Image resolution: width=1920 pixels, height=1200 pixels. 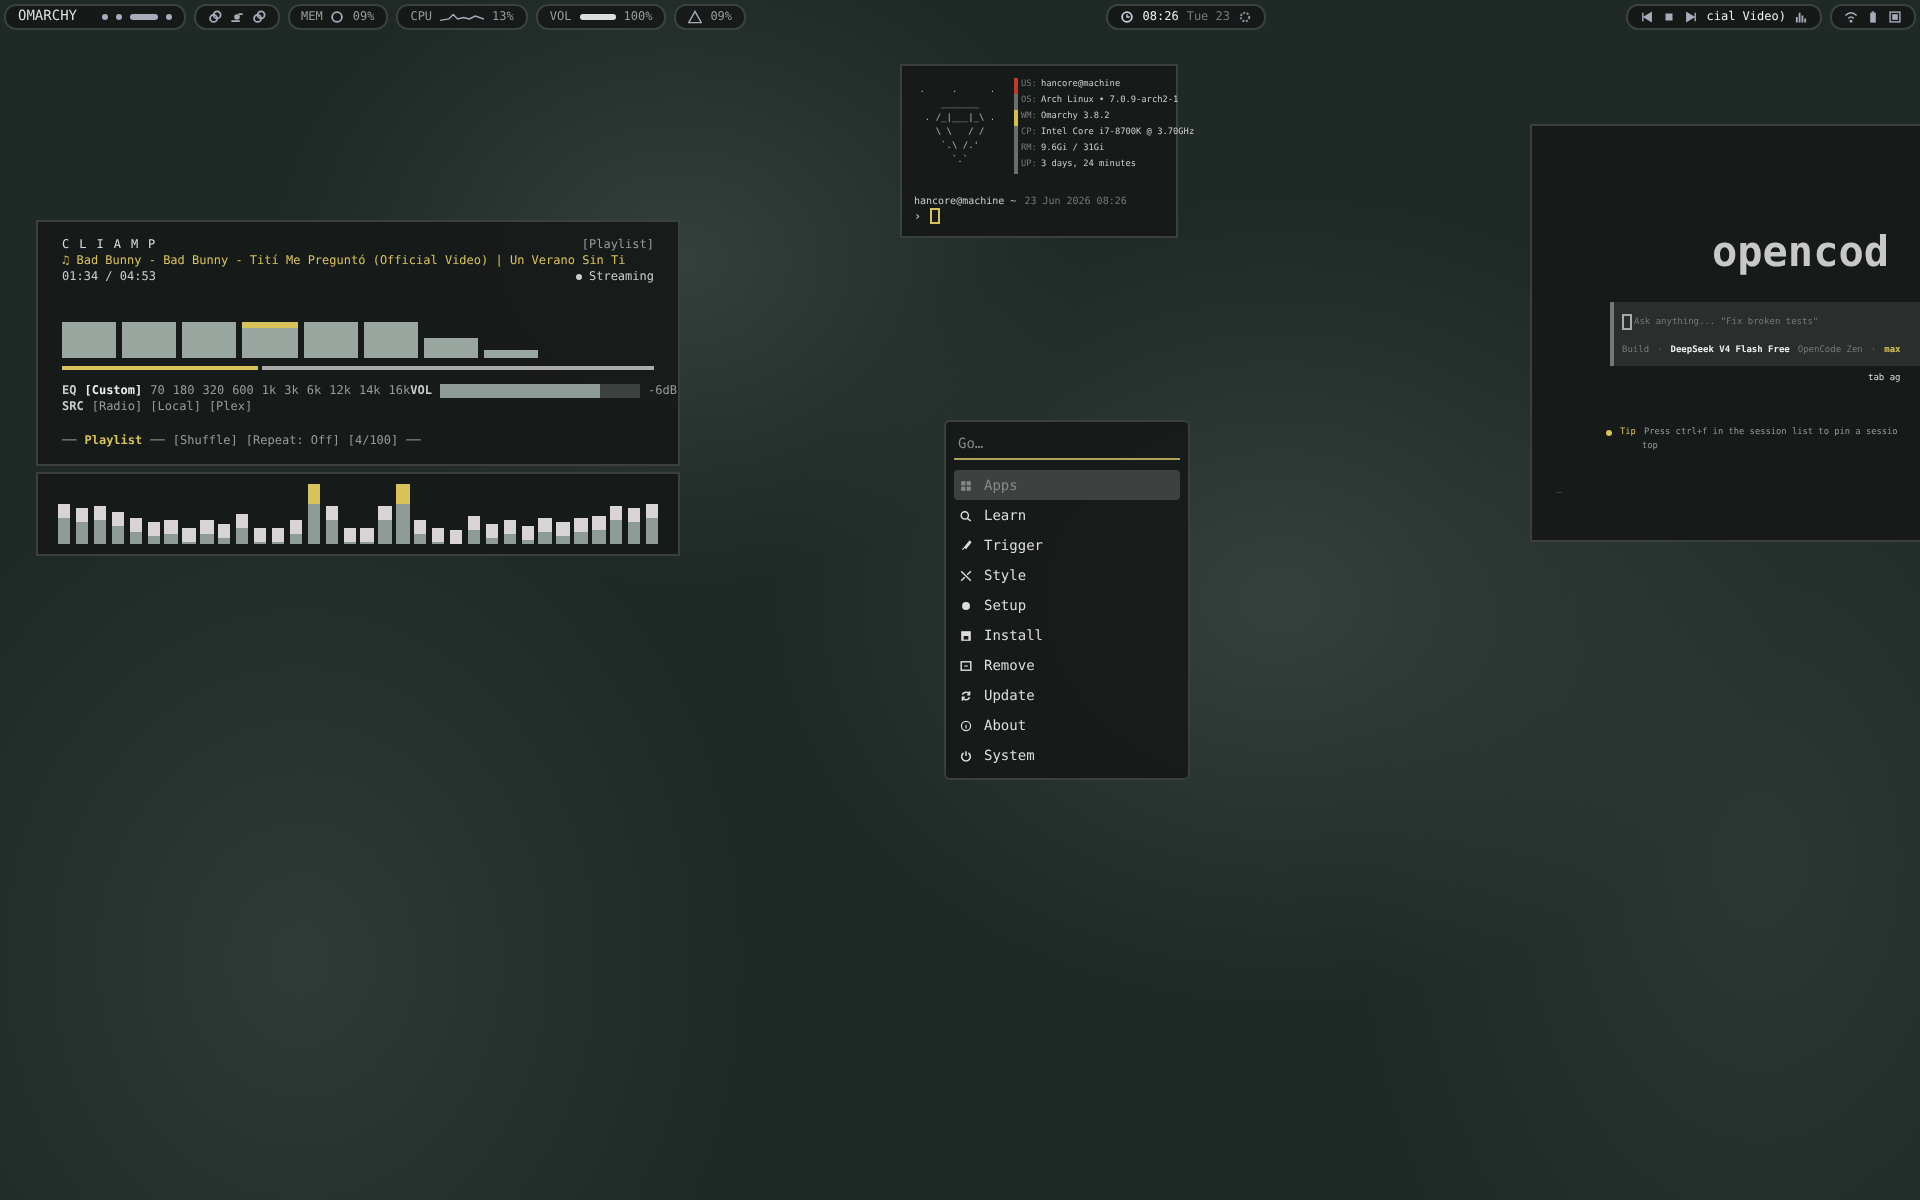 What do you see at coordinates (966, 635) in the screenshot?
I see `save-icon` at bounding box center [966, 635].